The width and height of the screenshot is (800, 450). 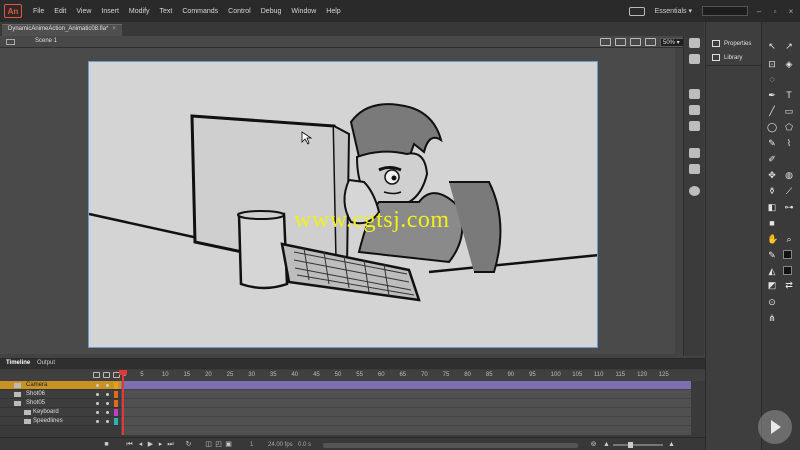 I want to click on tab-output: Output, so click(x=46, y=363).